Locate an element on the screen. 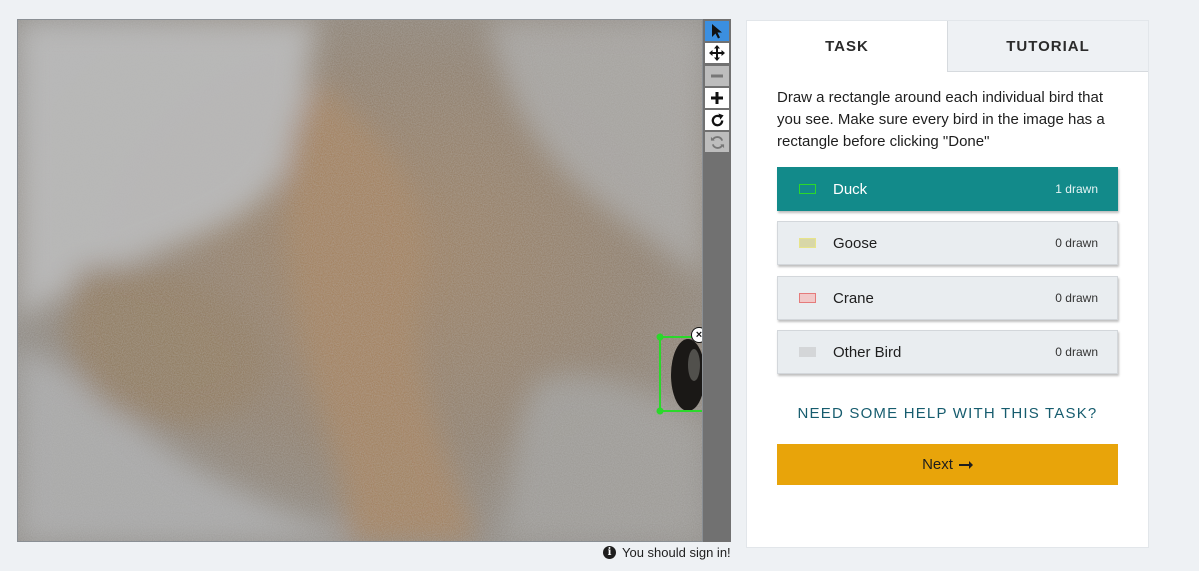 The image size is (1199, 571). zoom-in-icon is located at coordinates (717, 98).